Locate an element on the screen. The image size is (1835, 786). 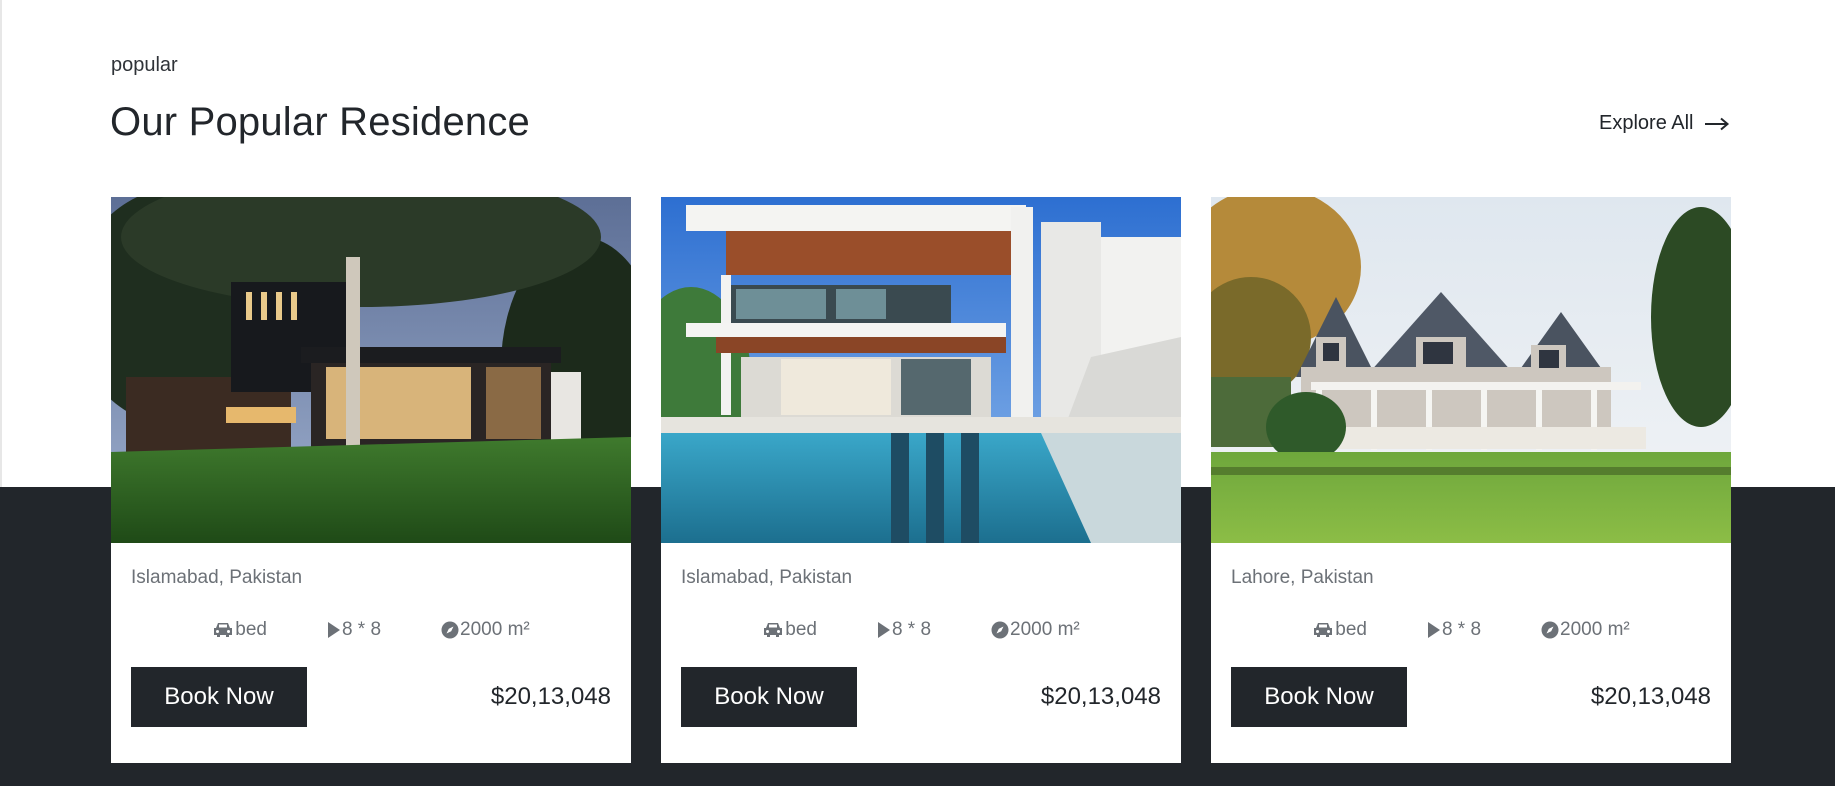
section-title: Our Popular Residence is located at coordinates (320, 122).